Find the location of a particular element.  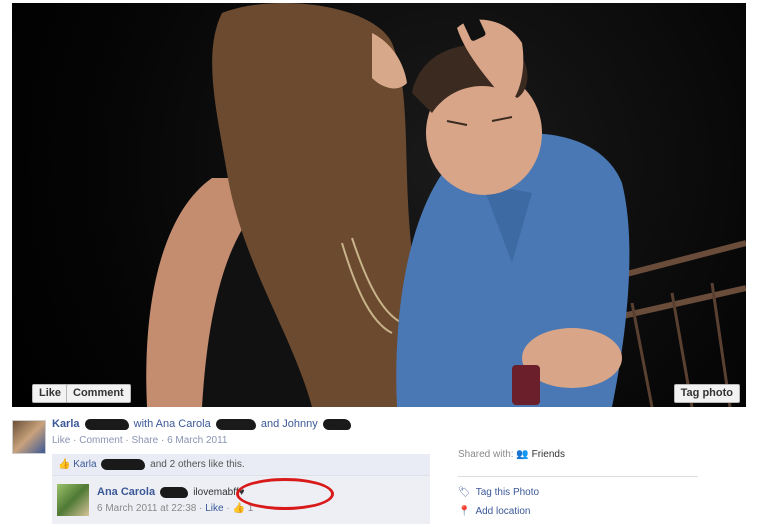

thumbs-up-icon: 👍 is located at coordinates (64, 464).